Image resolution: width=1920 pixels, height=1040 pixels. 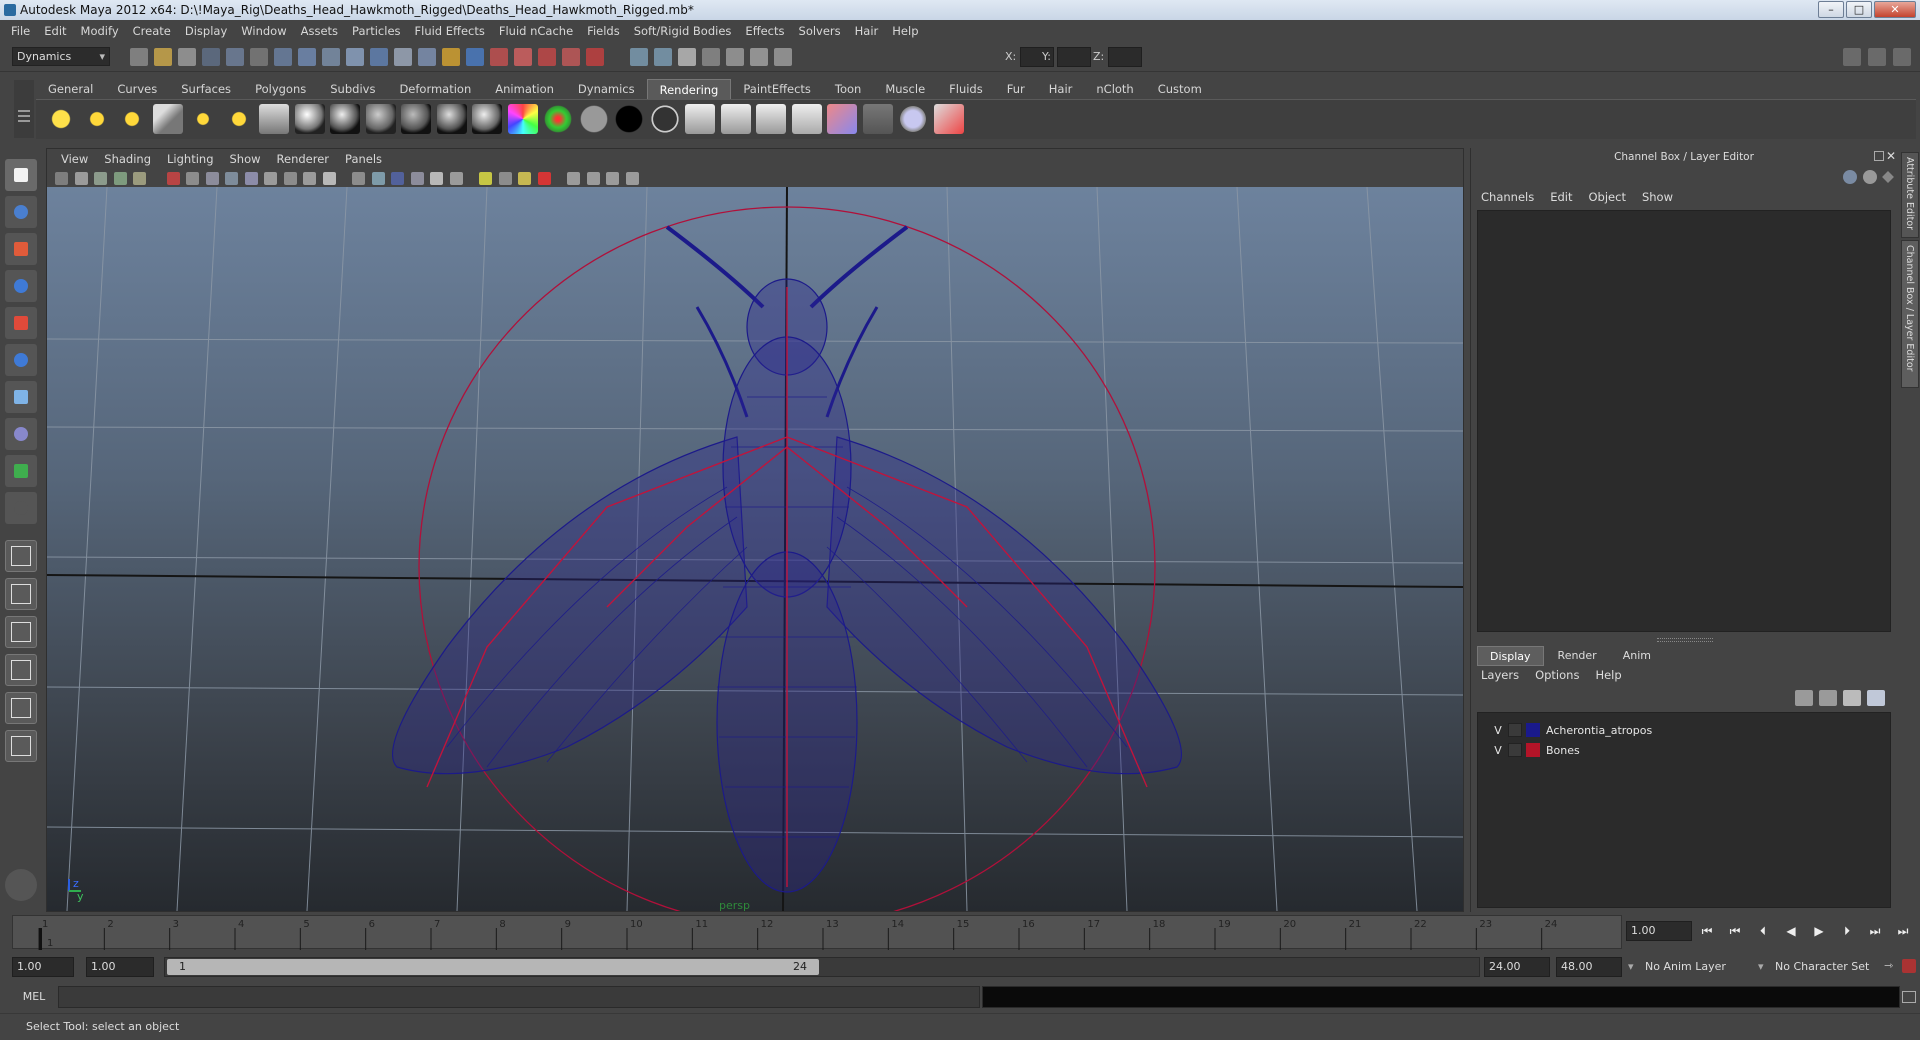 I want to click on tab-attribute-editor: Attribute Editor, so click(x=1910, y=195).